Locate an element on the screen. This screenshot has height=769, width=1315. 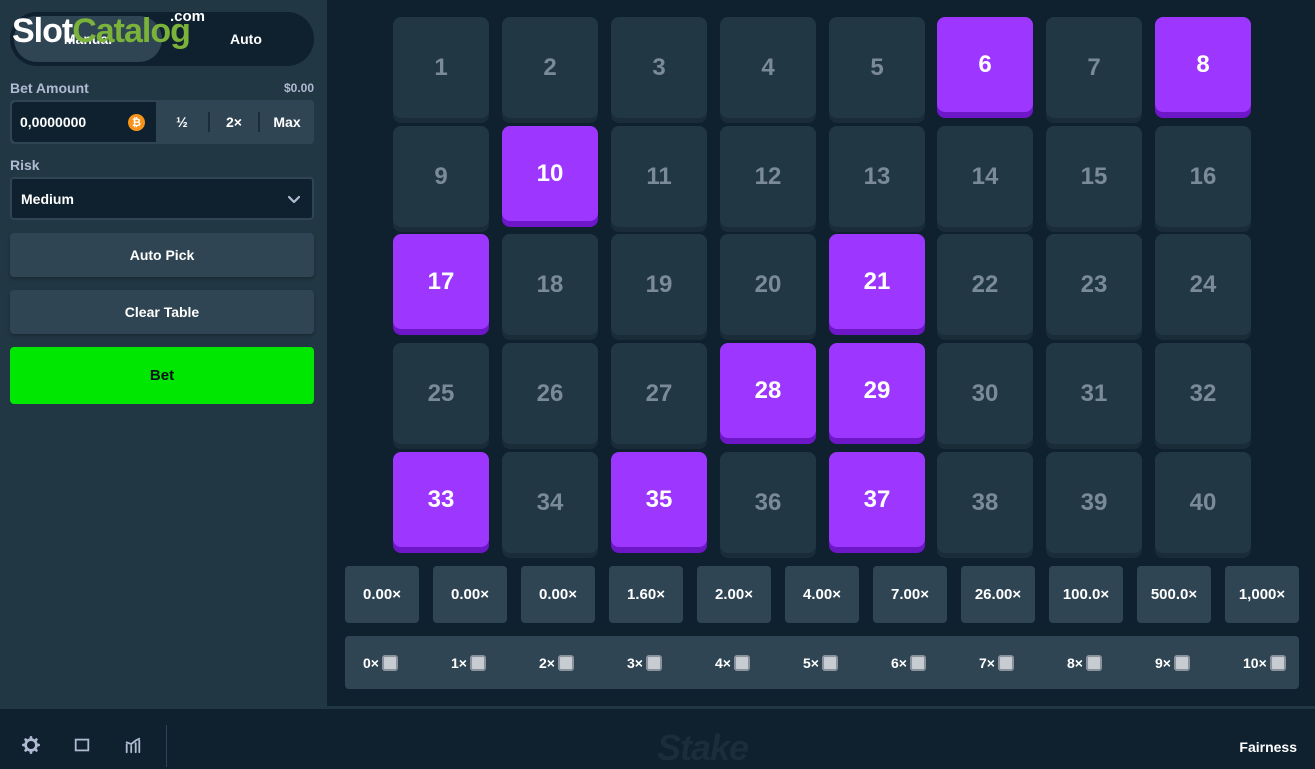
keno-tile: 36 is located at coordinates (768, 502).